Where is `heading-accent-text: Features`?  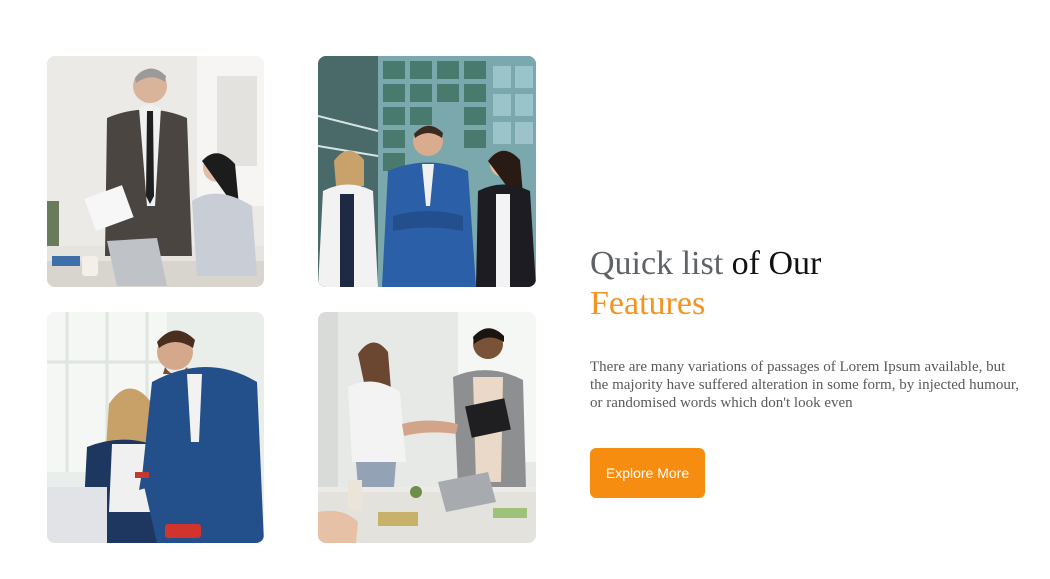 heading-accent-text: Features is located at coordinates (648, 303).